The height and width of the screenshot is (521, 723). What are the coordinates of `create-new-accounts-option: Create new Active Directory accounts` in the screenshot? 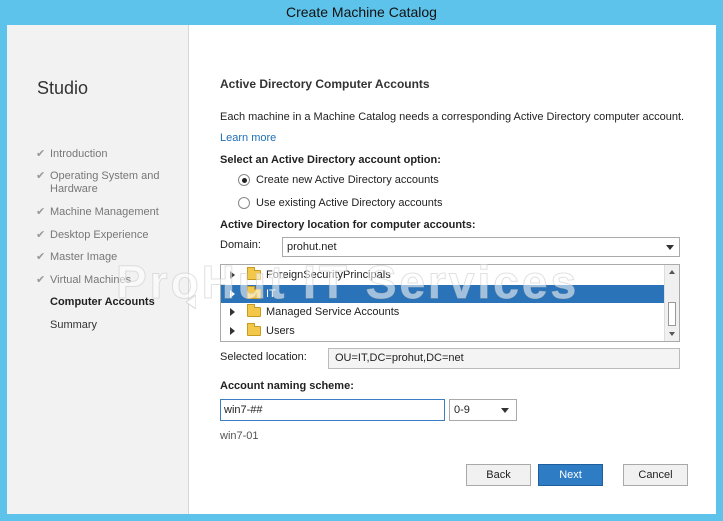 It's located at (338, 180).